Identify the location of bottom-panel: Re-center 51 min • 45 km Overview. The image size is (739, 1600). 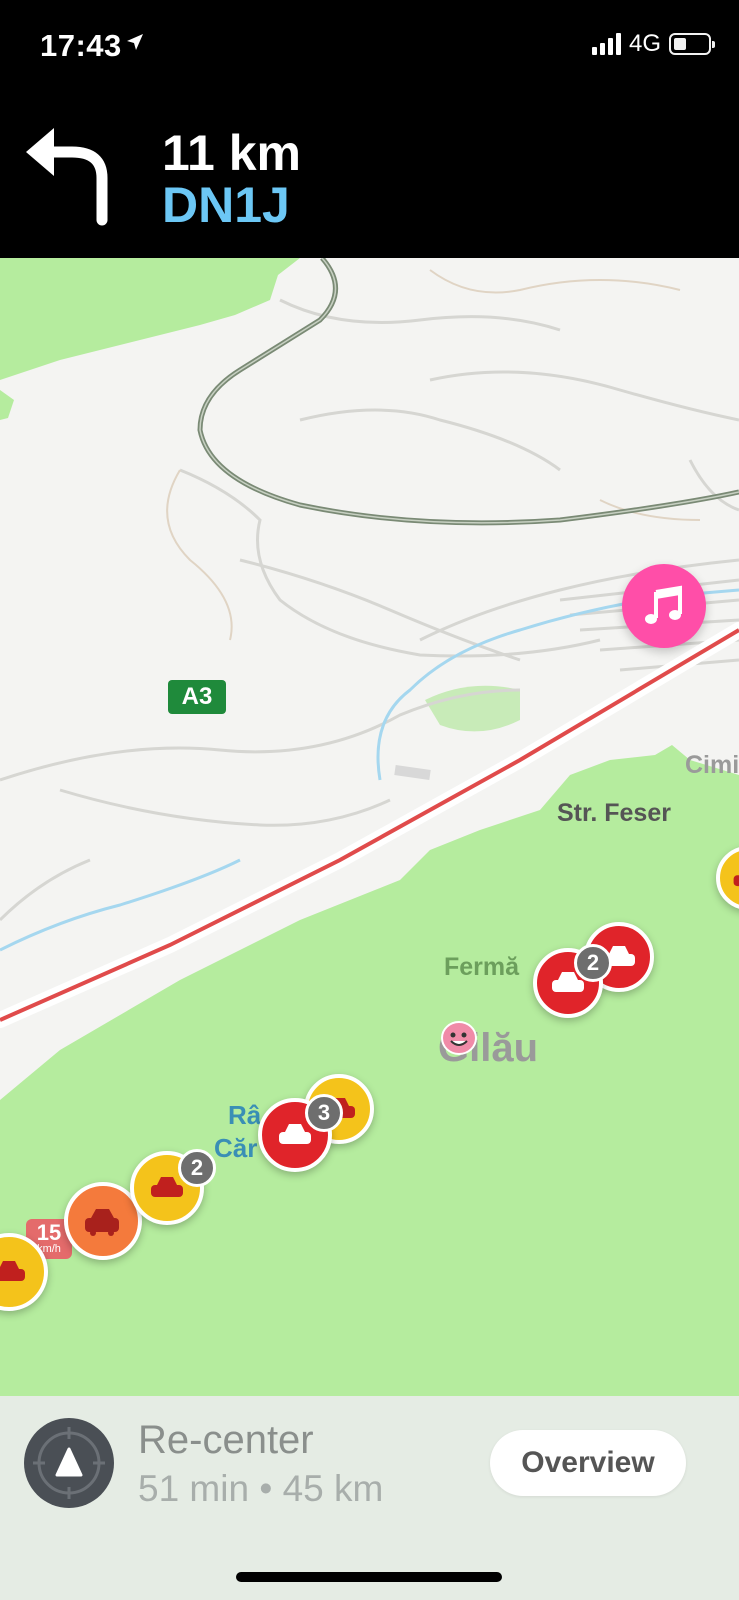
(369, 1498).